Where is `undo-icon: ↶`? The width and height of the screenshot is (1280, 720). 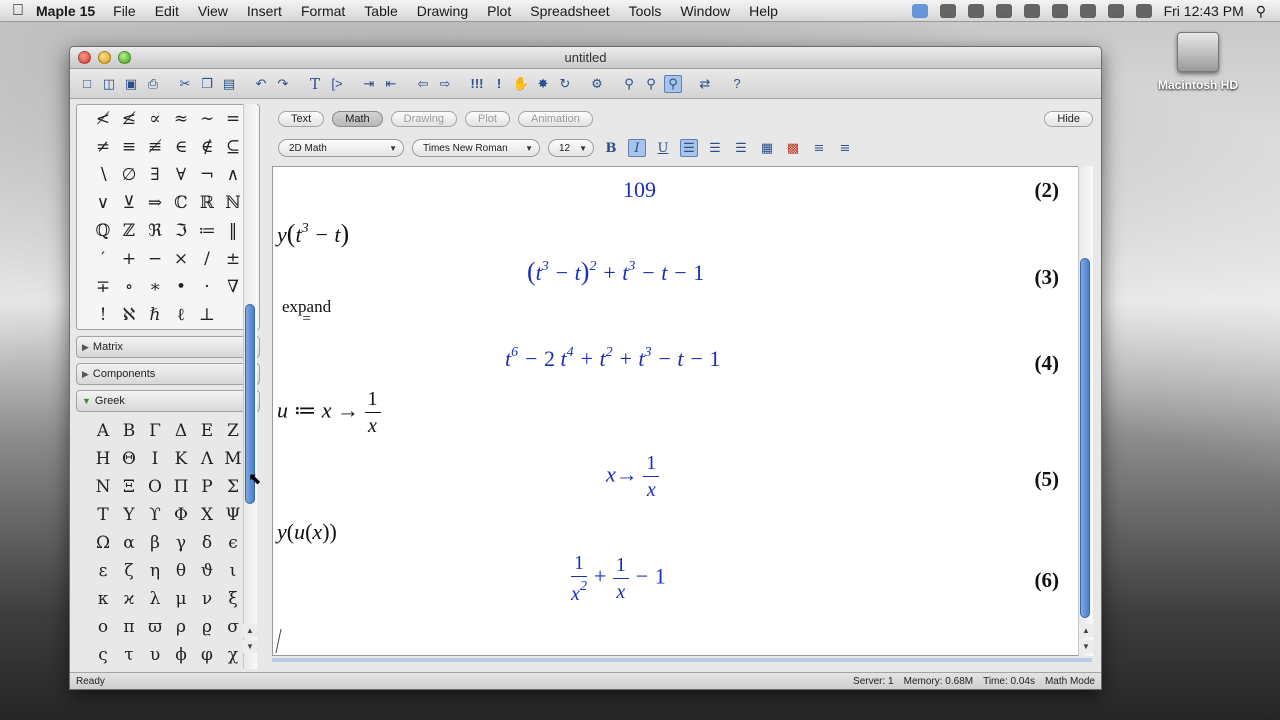
undo-icon: ↶ is located at coordinates (261, 84).